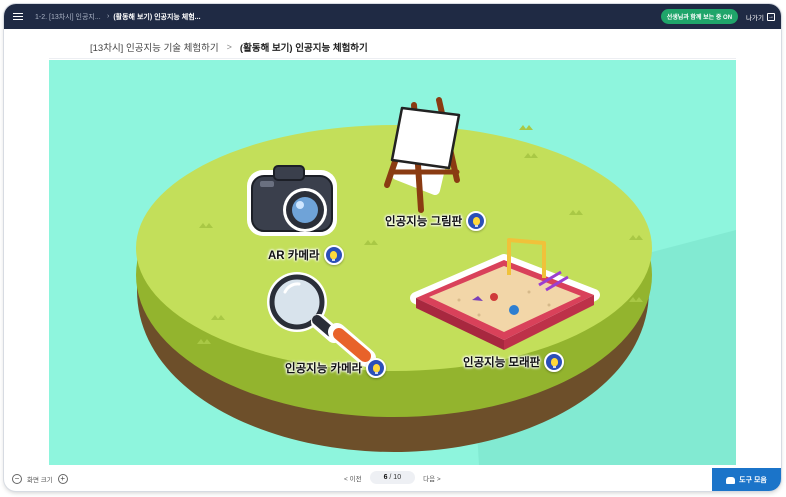  Describe the element at coordinates (353, 478) in the screenshot. I see `prev-page-button: < 이전` at that location.